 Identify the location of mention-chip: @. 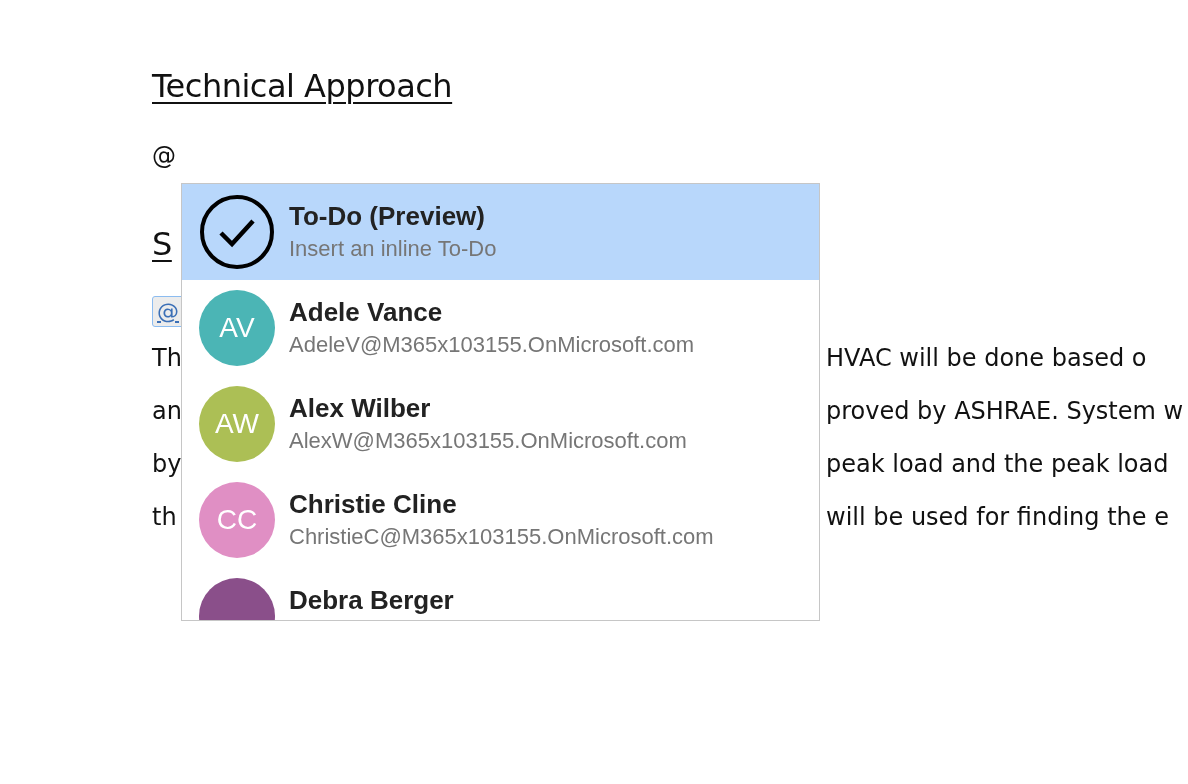
(168, 311).